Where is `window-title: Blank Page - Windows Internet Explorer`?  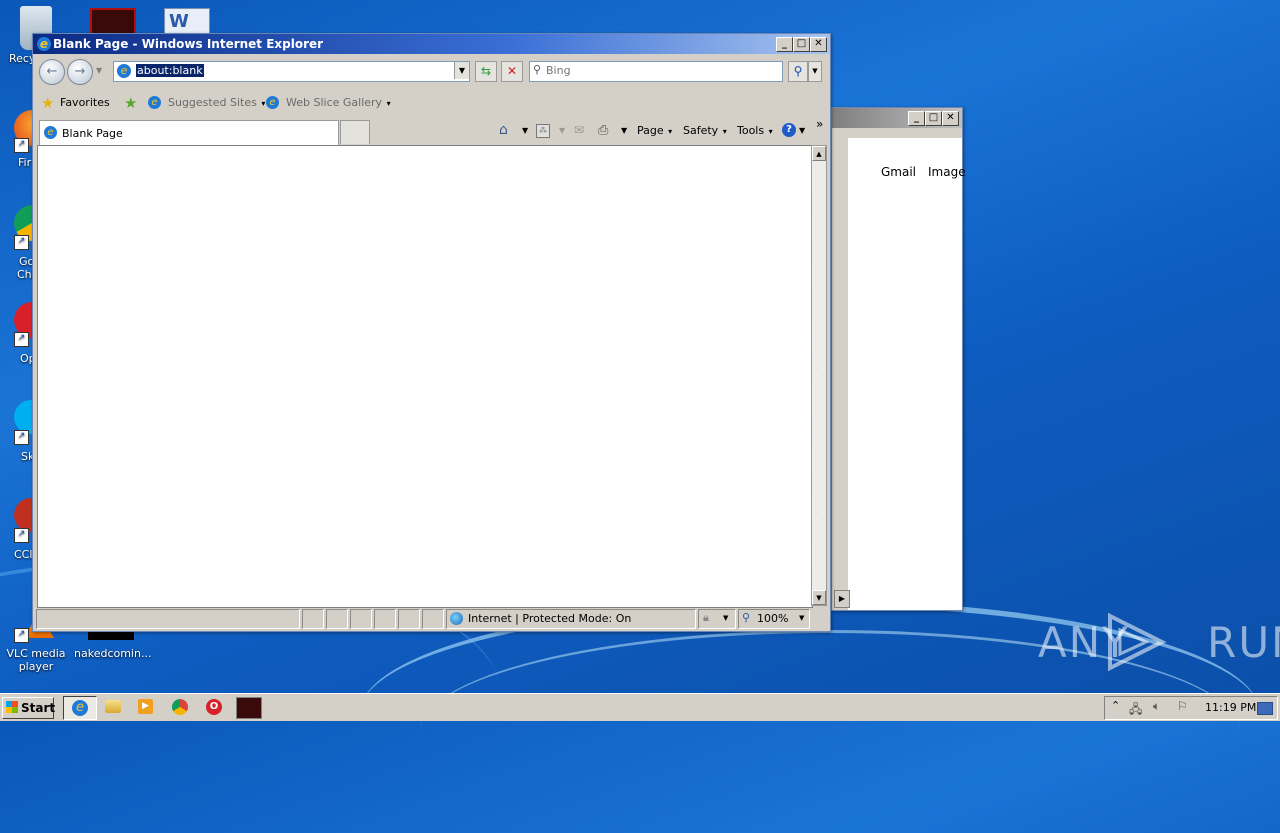 window-title: Blank Page - Windows Internet Explorer is located at coordinates (188, 44).